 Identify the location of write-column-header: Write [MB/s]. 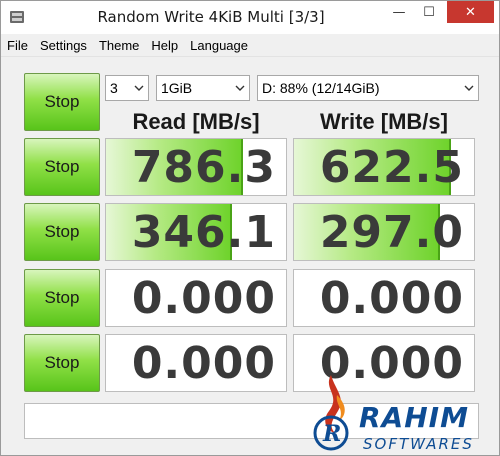
(384, 121).